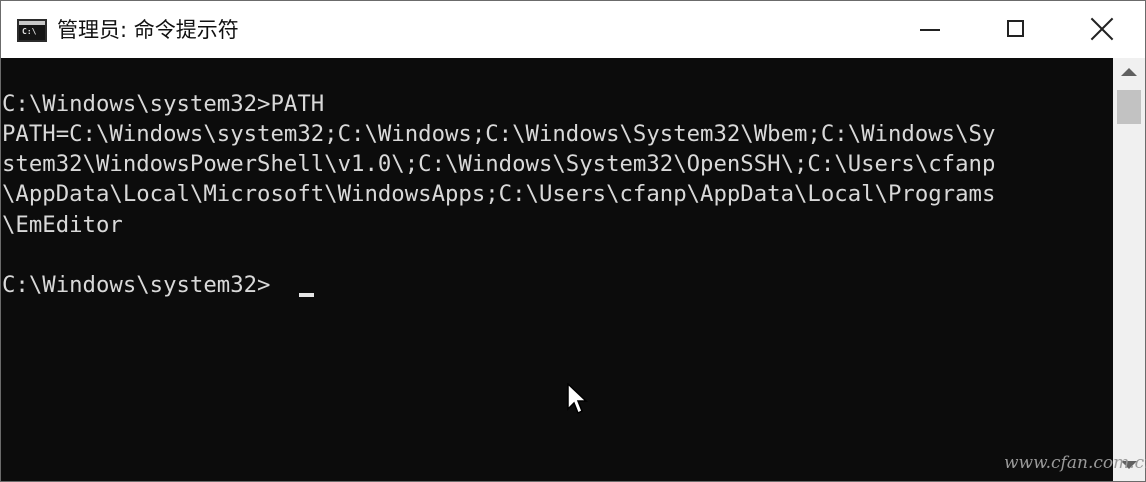  What do you see at coordinates (136, 285) in the screenshot?
I see `console-prompt: C:\Windows\system32>` at bounding box center [136, 285].